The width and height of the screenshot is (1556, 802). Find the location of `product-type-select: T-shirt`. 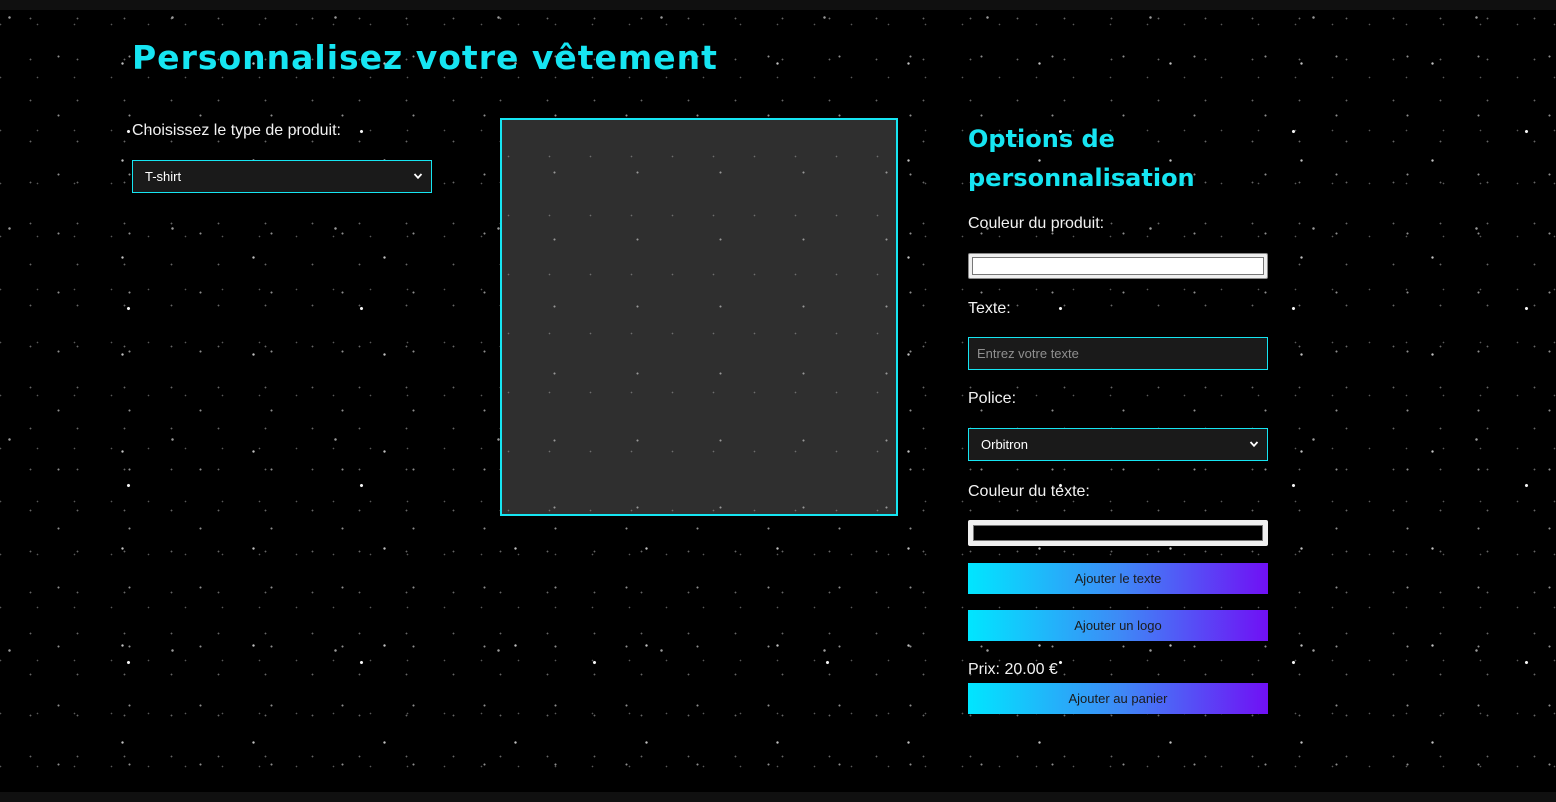

product-type-select: T-shirt is located at coordinates (282, 176).